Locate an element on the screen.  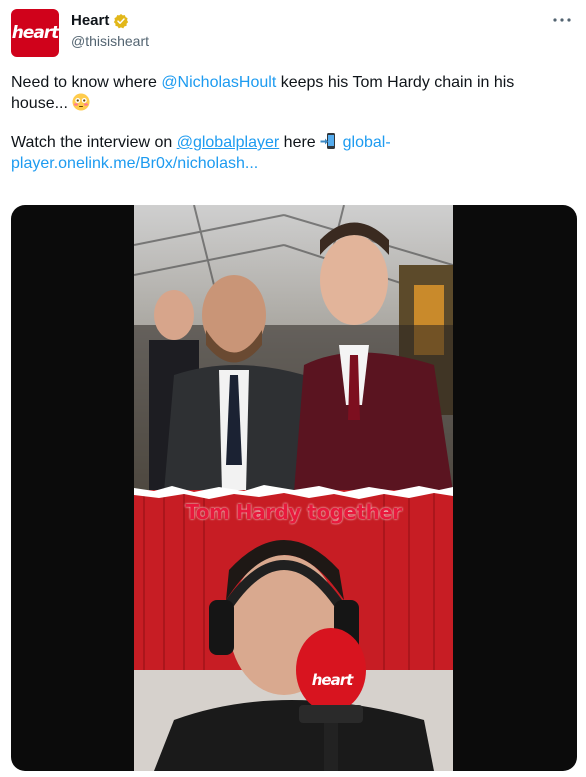
mention-link: @NicholasHoult is located at coordinates (218, 82).